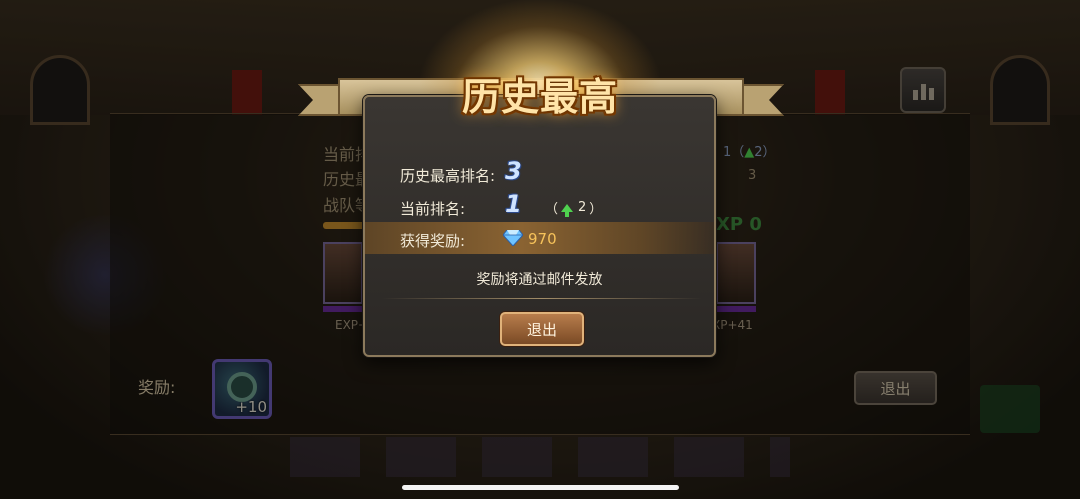 Image resolution: width=1080 pixels, height=499 pixels. What do you see at coordinates (542, 298) in the screenshot?
I see `divider` at bounding box center [542, 298].